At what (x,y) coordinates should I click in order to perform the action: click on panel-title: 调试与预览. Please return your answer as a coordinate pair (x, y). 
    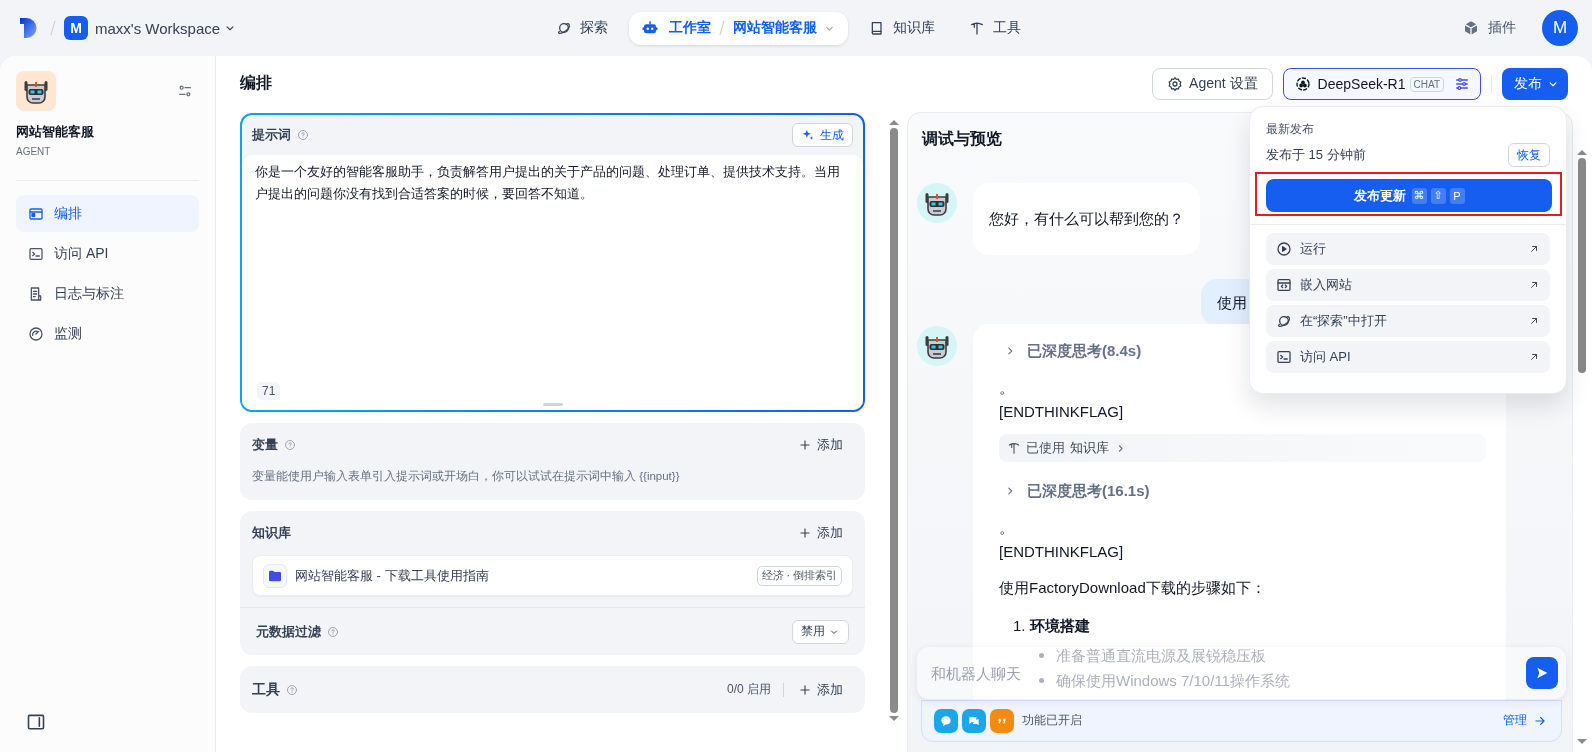
    Looking at the image, I should click on (961, 138).